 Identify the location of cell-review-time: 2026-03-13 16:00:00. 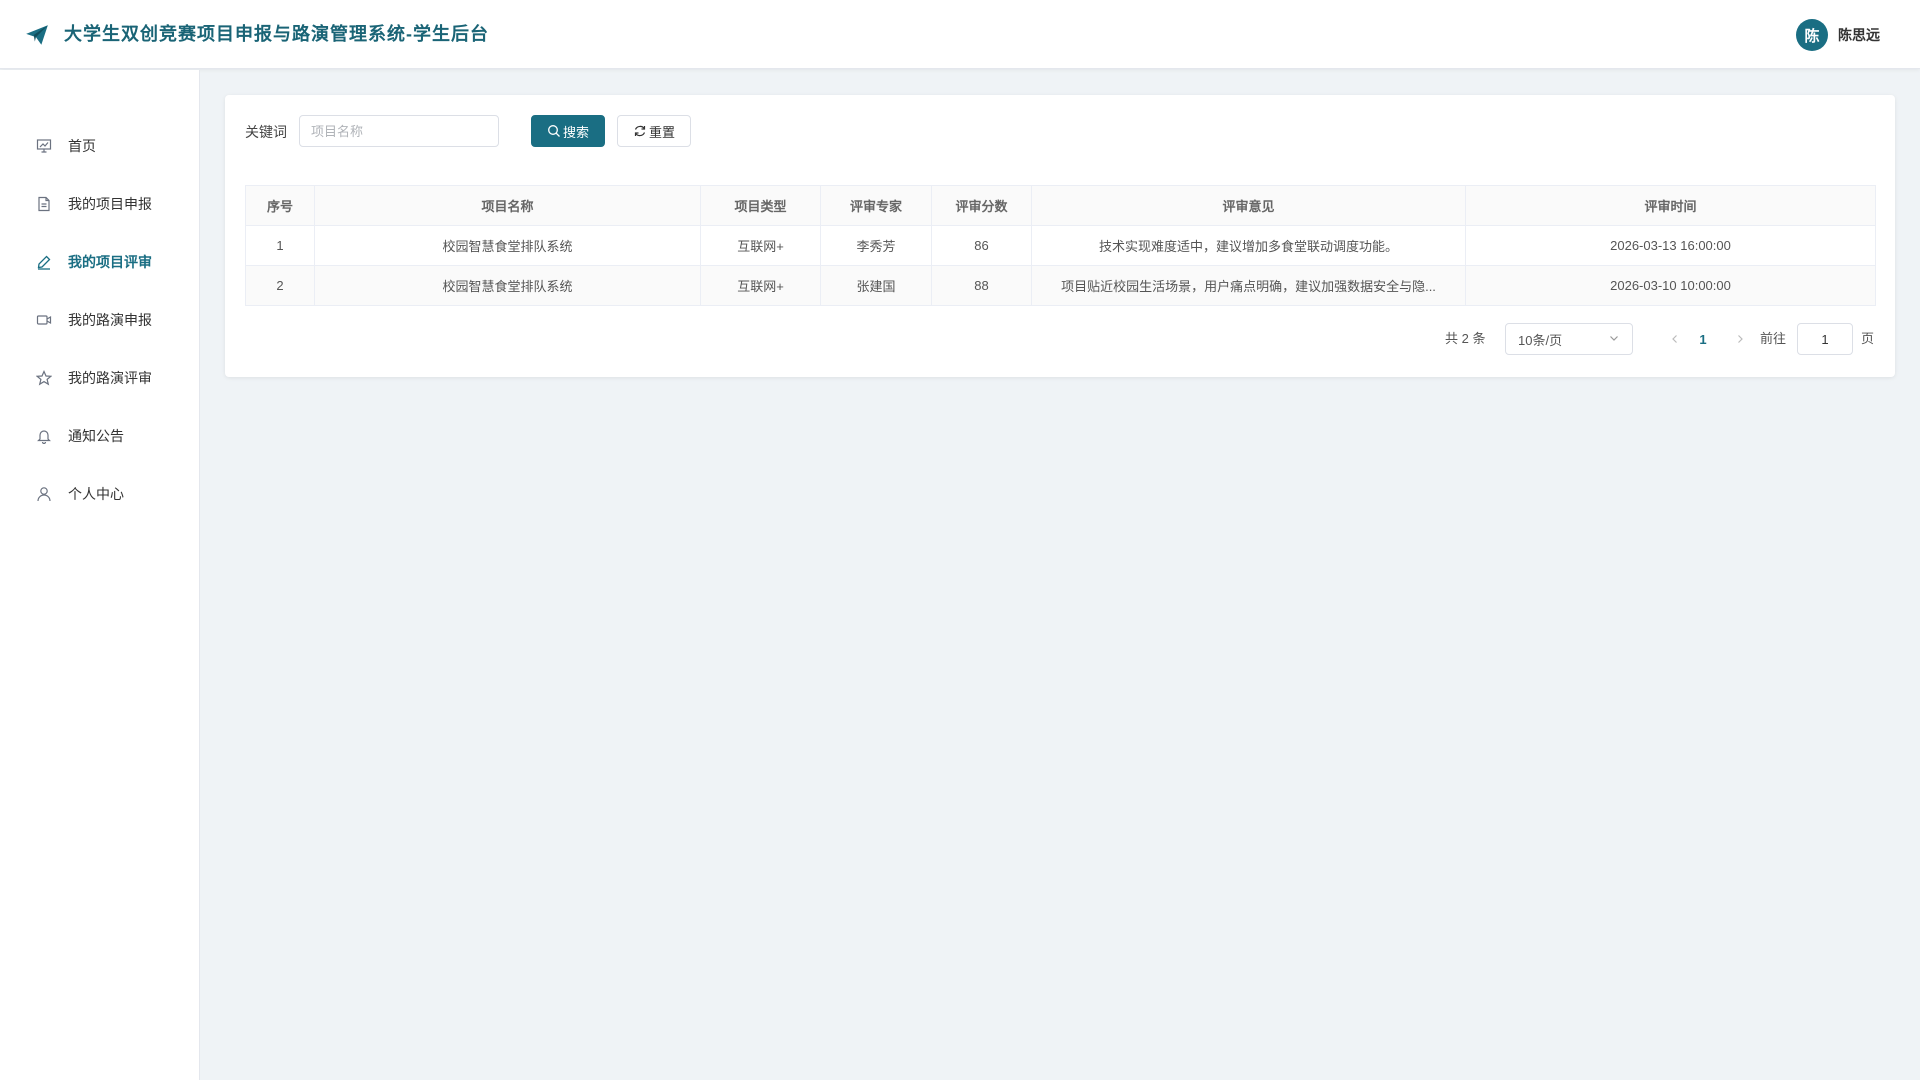
(1670, 245).